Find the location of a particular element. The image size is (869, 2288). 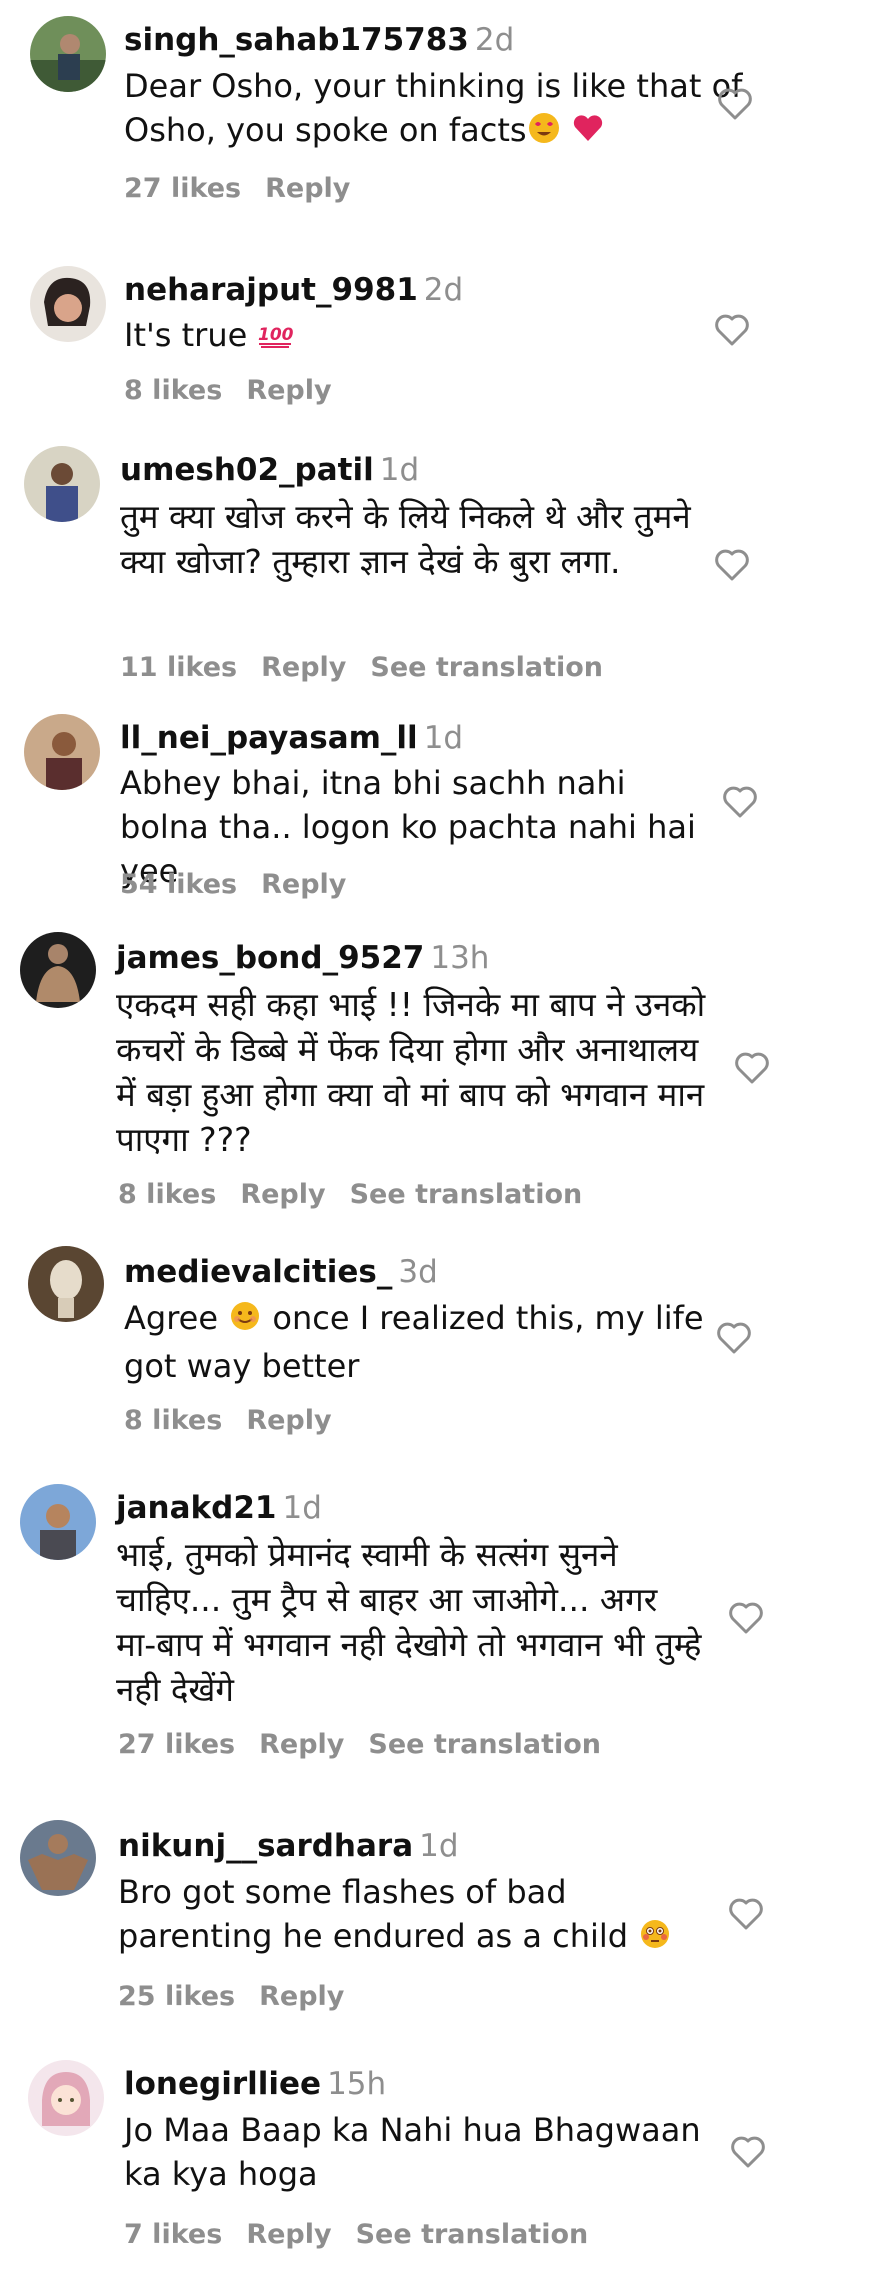

red-heart-emoji is located at coordinates (588, 133).